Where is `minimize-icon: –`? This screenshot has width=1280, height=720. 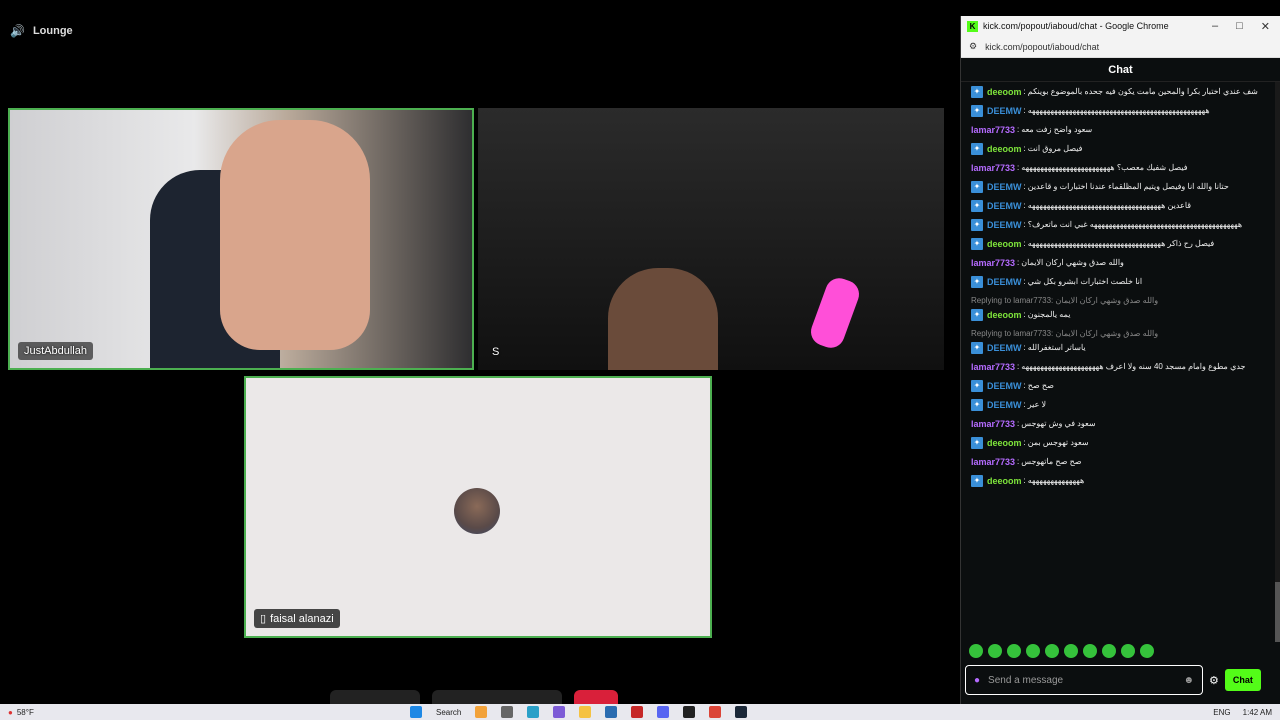
minimize-icon: – is located at coordinates (1215, 26).